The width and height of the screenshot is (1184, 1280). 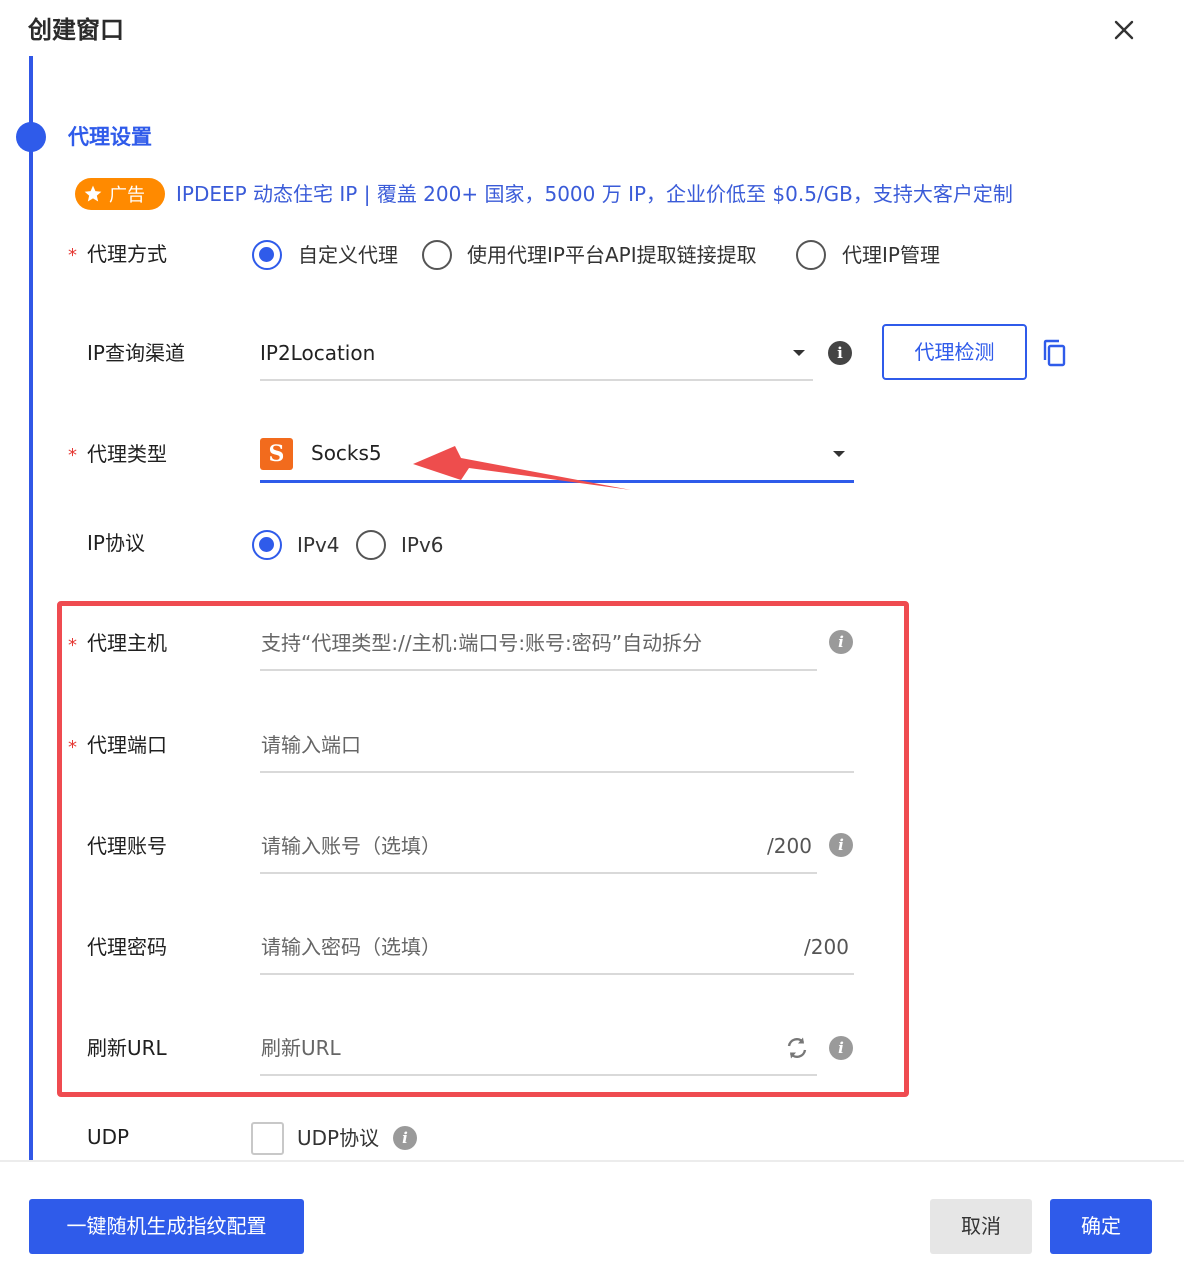 What do you see at coordinates (338, 1138) in the screenshot?
I see `udp-checkbox-label: UDP协议` at bounding box center [338, 1138].